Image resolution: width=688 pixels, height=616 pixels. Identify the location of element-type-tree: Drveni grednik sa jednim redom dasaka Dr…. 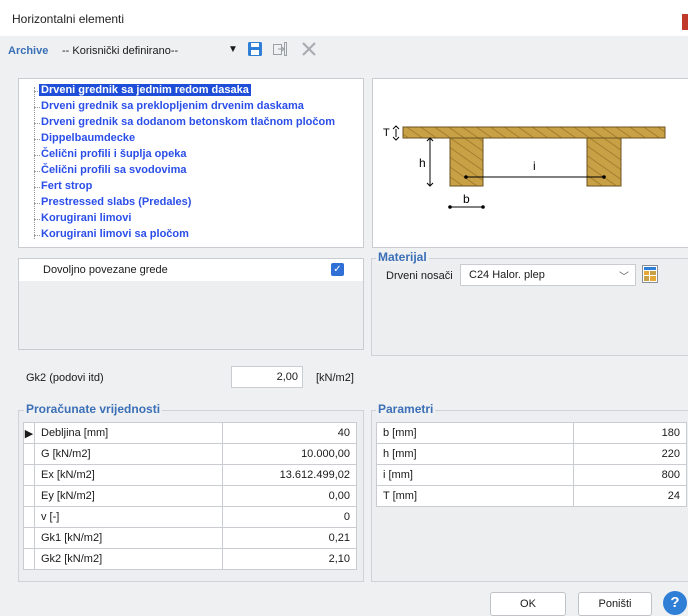
(191, 163).